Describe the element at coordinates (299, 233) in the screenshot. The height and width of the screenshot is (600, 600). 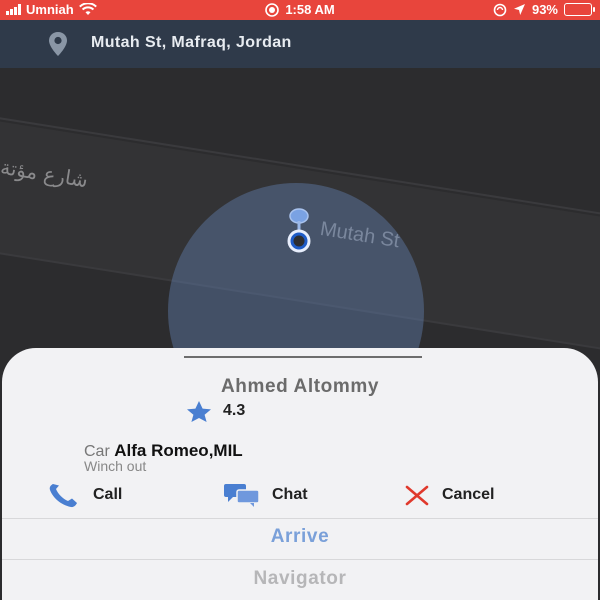
I see `user-location-marker` at that location.